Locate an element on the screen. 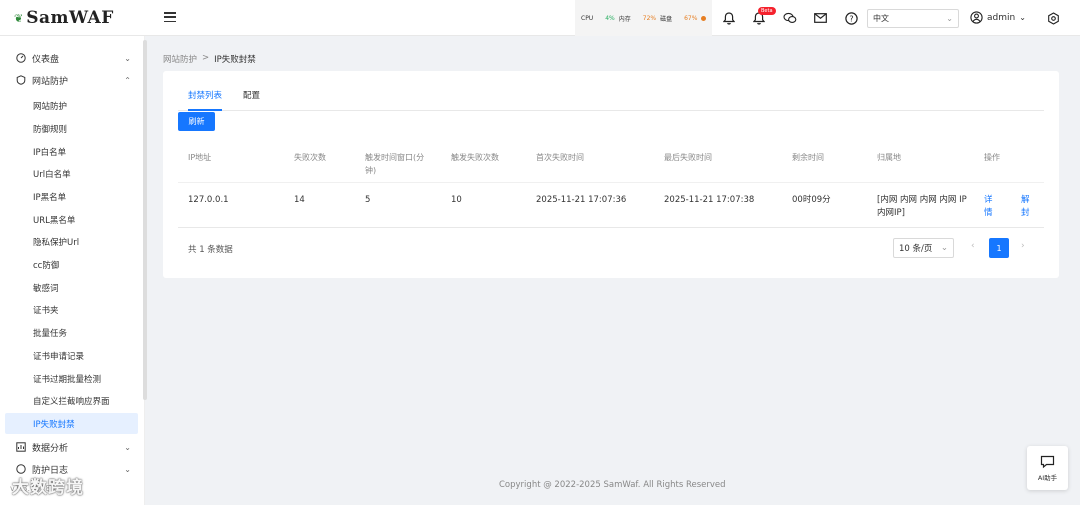 The height and width of the screenshot is (505, 1080). column-header: 触发失败次数 is located at coordinates (475, 157).